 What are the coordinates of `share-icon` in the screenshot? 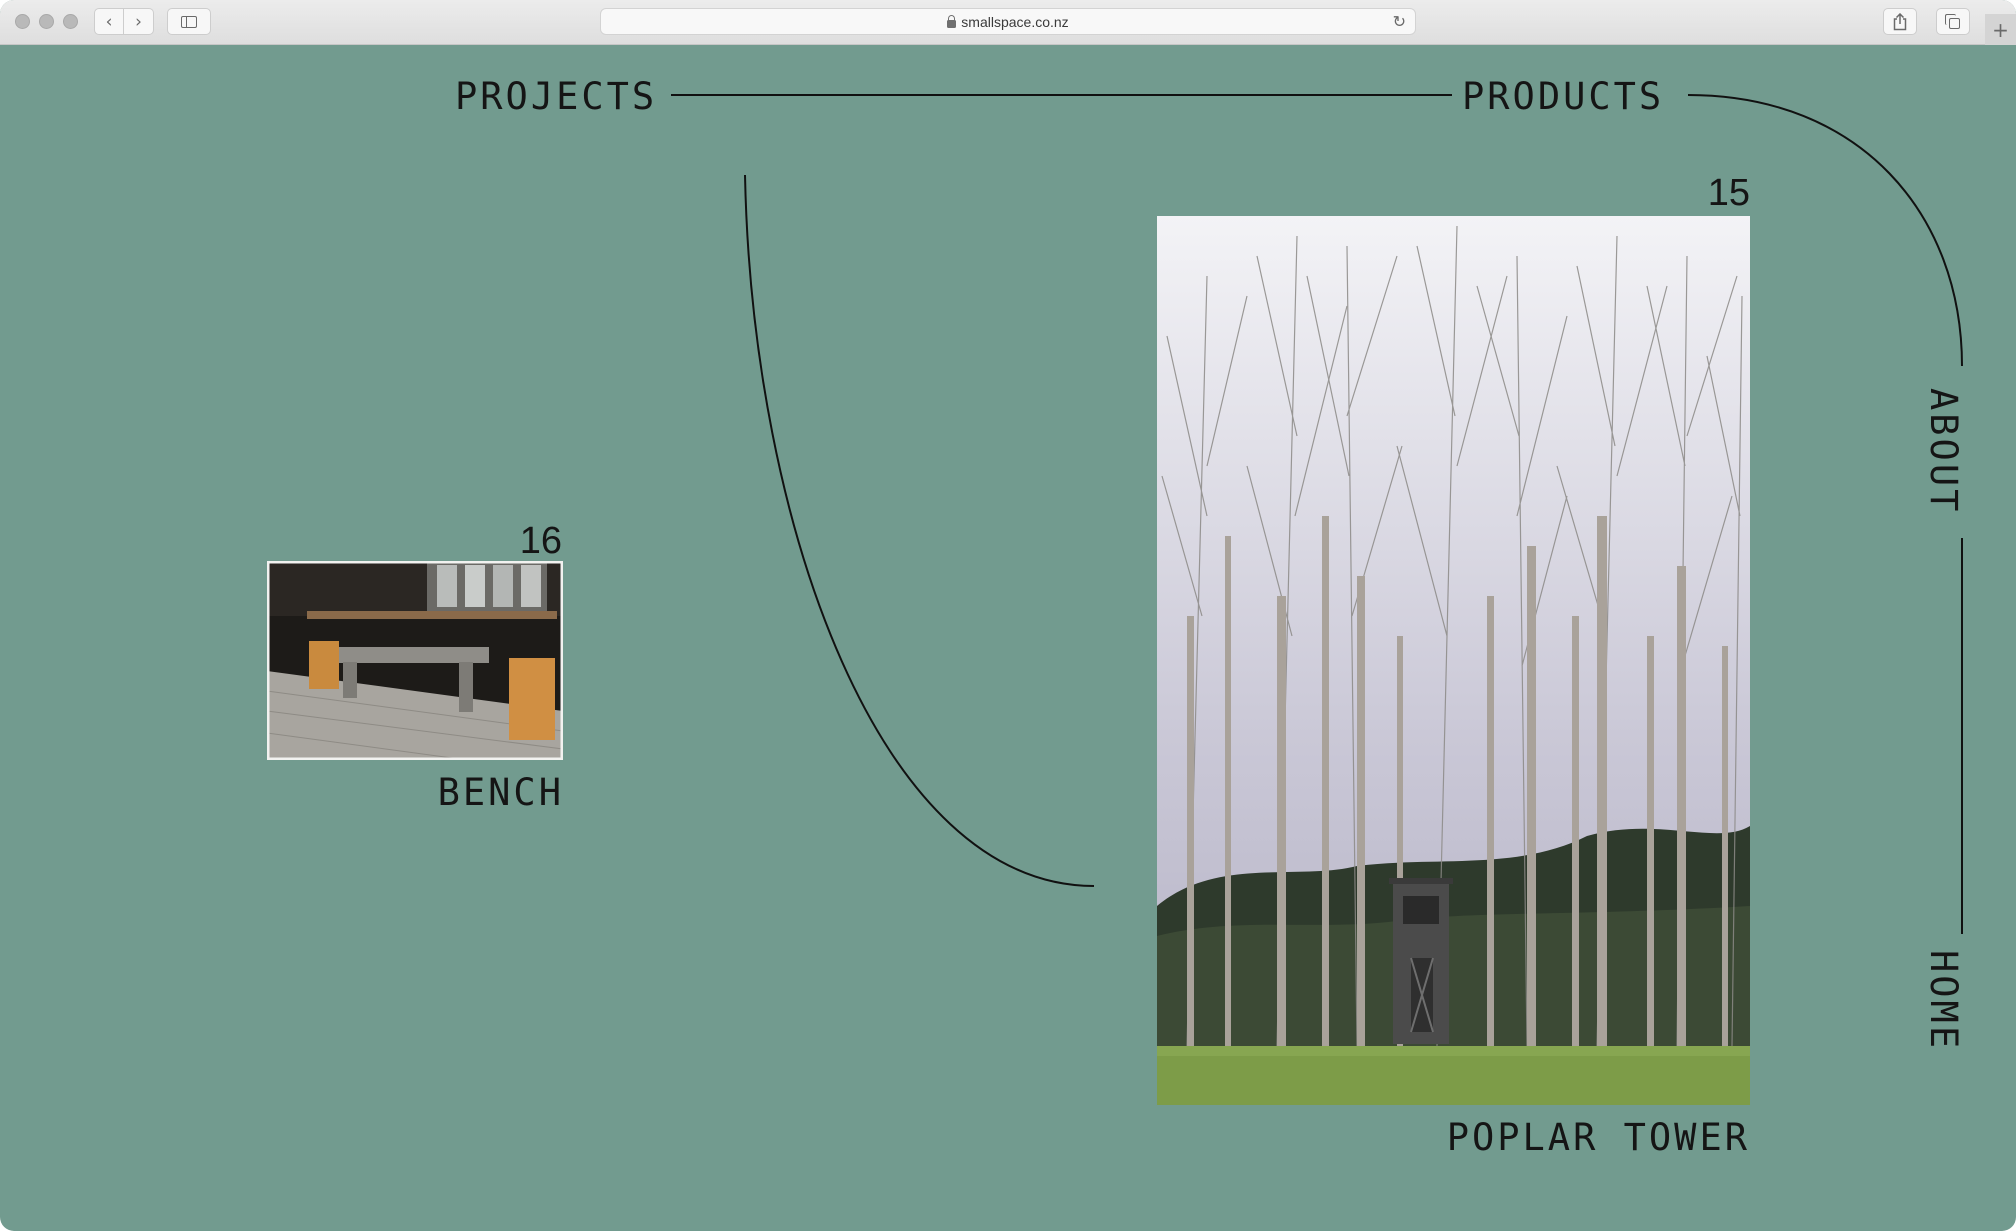 It's located at (1900, 21).